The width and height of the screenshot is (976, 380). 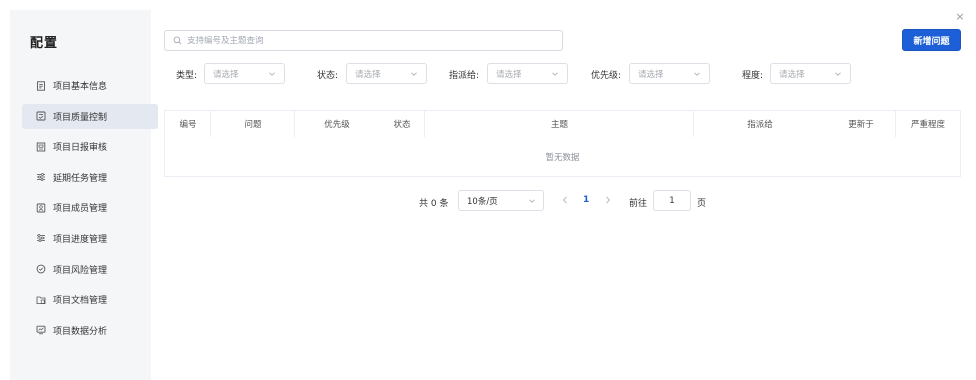 I want to click on filter-severity-label: 程度:, so click(x=753, y=76).